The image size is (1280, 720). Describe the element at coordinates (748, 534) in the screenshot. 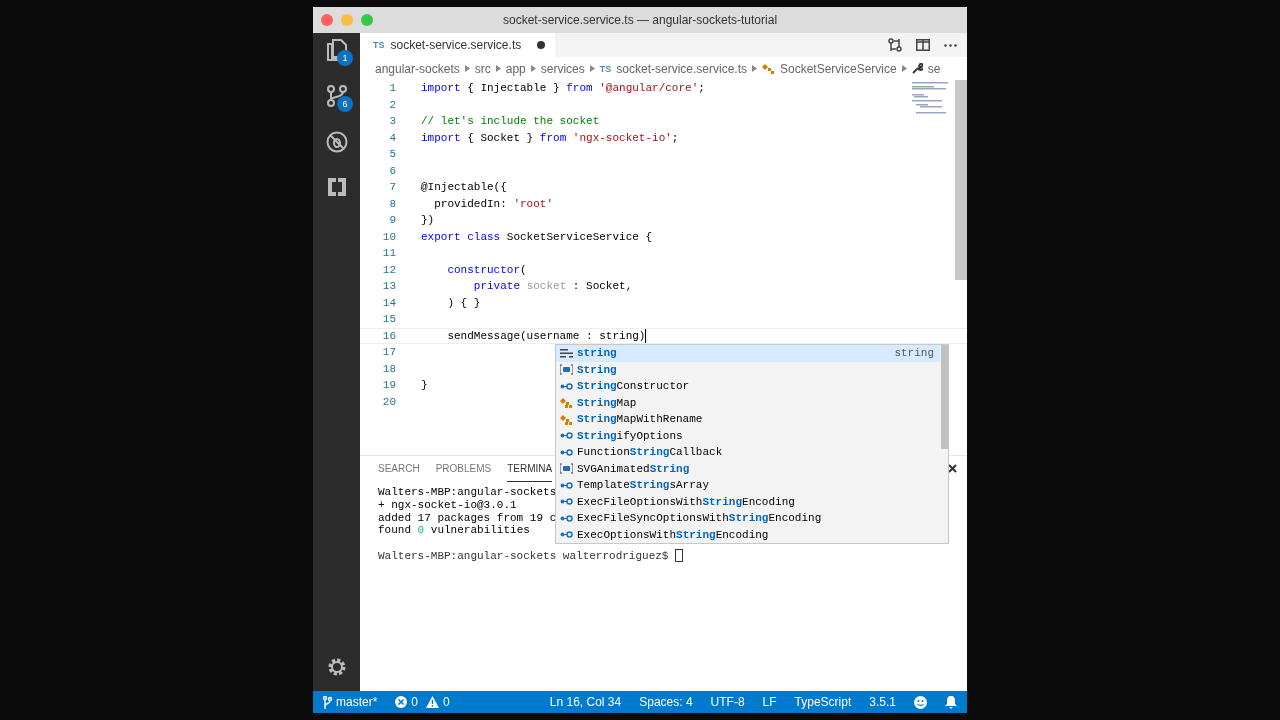

I see `suggestion-item: ExecOptionsWithStringEncoding` at that location.